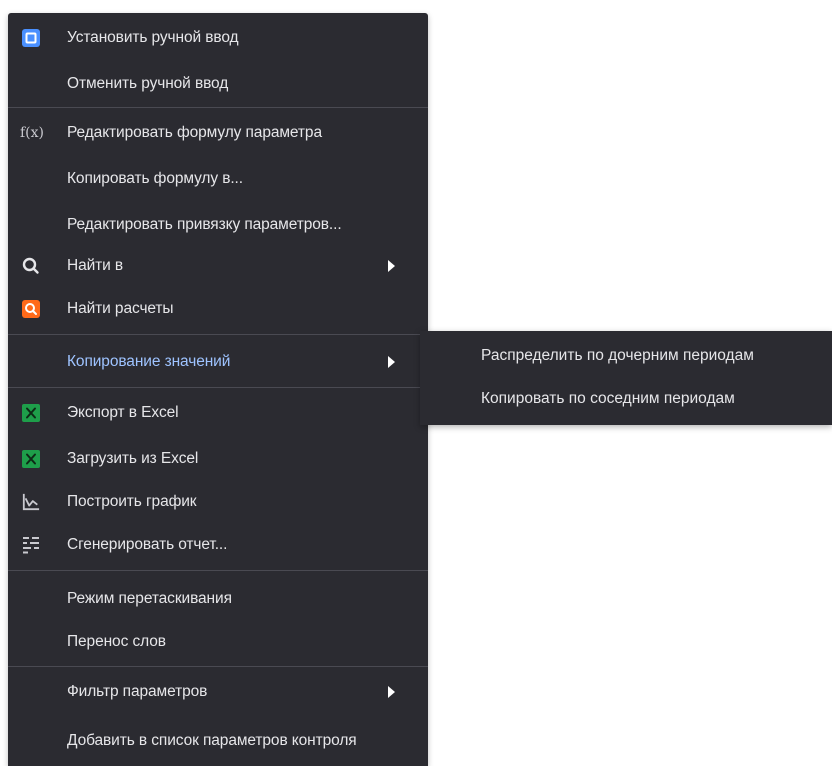 This screenshot has height=766, width=832. I want to click on menu-item-label: Экспорт в Excel, so click(123, 412).